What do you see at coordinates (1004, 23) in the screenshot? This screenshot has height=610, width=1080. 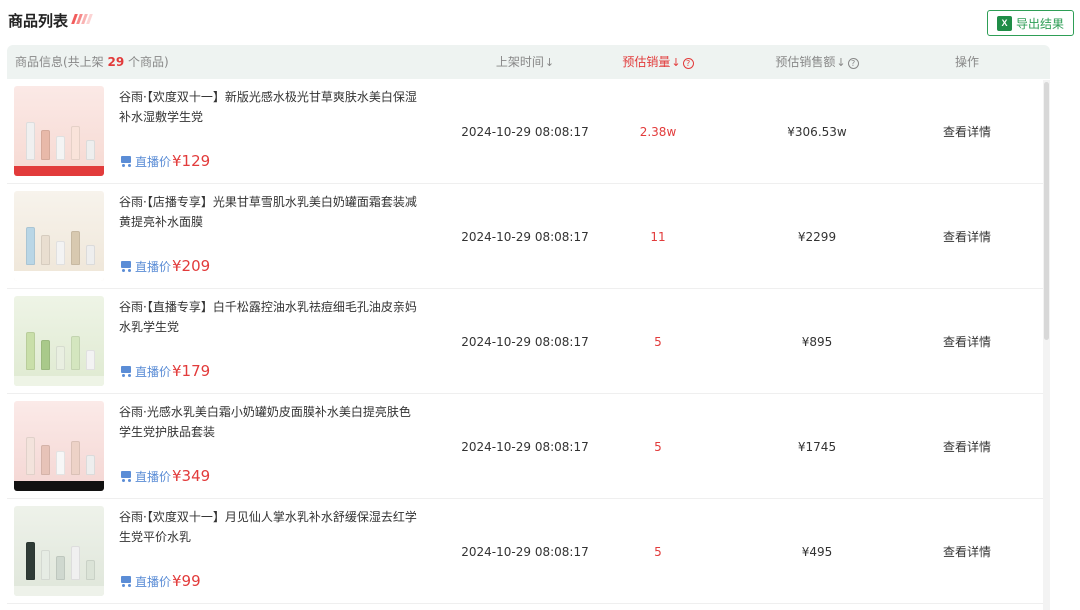 I see `excel-icon: X` at bounding box center [1004, 23].